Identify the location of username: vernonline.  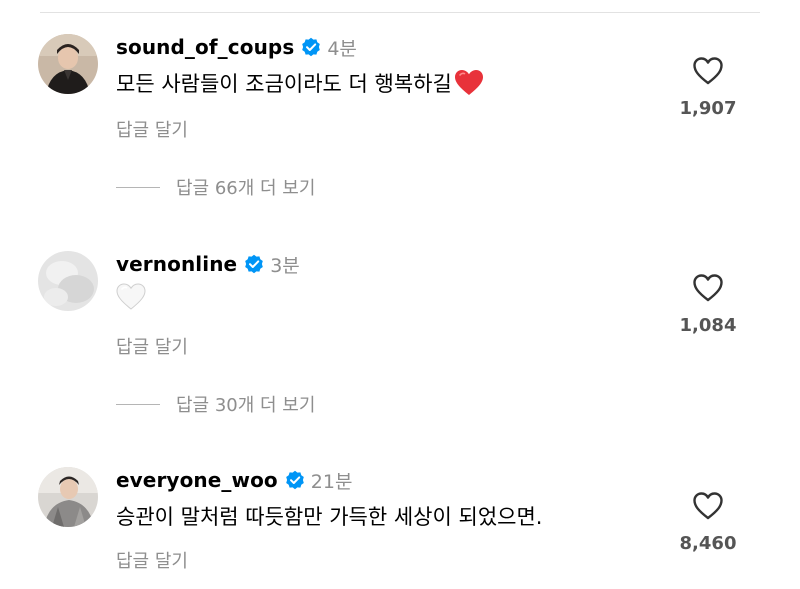
(176, 264).